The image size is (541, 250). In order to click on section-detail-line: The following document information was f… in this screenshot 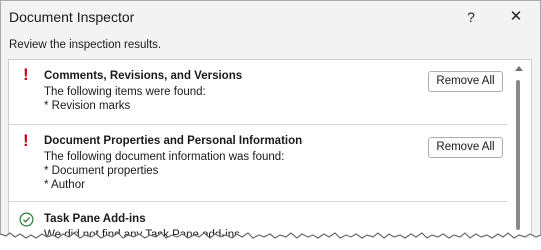, I will do `click(164, 157)`.